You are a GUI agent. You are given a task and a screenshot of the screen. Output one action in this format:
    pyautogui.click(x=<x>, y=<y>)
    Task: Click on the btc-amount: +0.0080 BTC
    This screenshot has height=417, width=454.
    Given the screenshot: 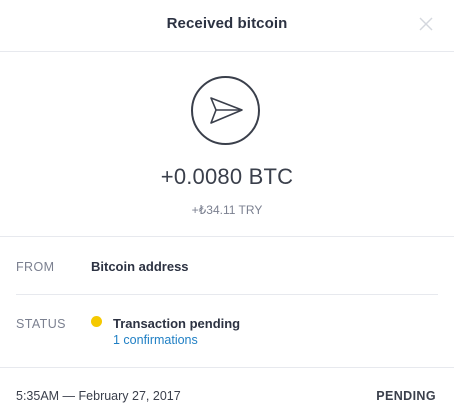 What is the action you would take?
    pyautogui.click(x=227, y=176)
    